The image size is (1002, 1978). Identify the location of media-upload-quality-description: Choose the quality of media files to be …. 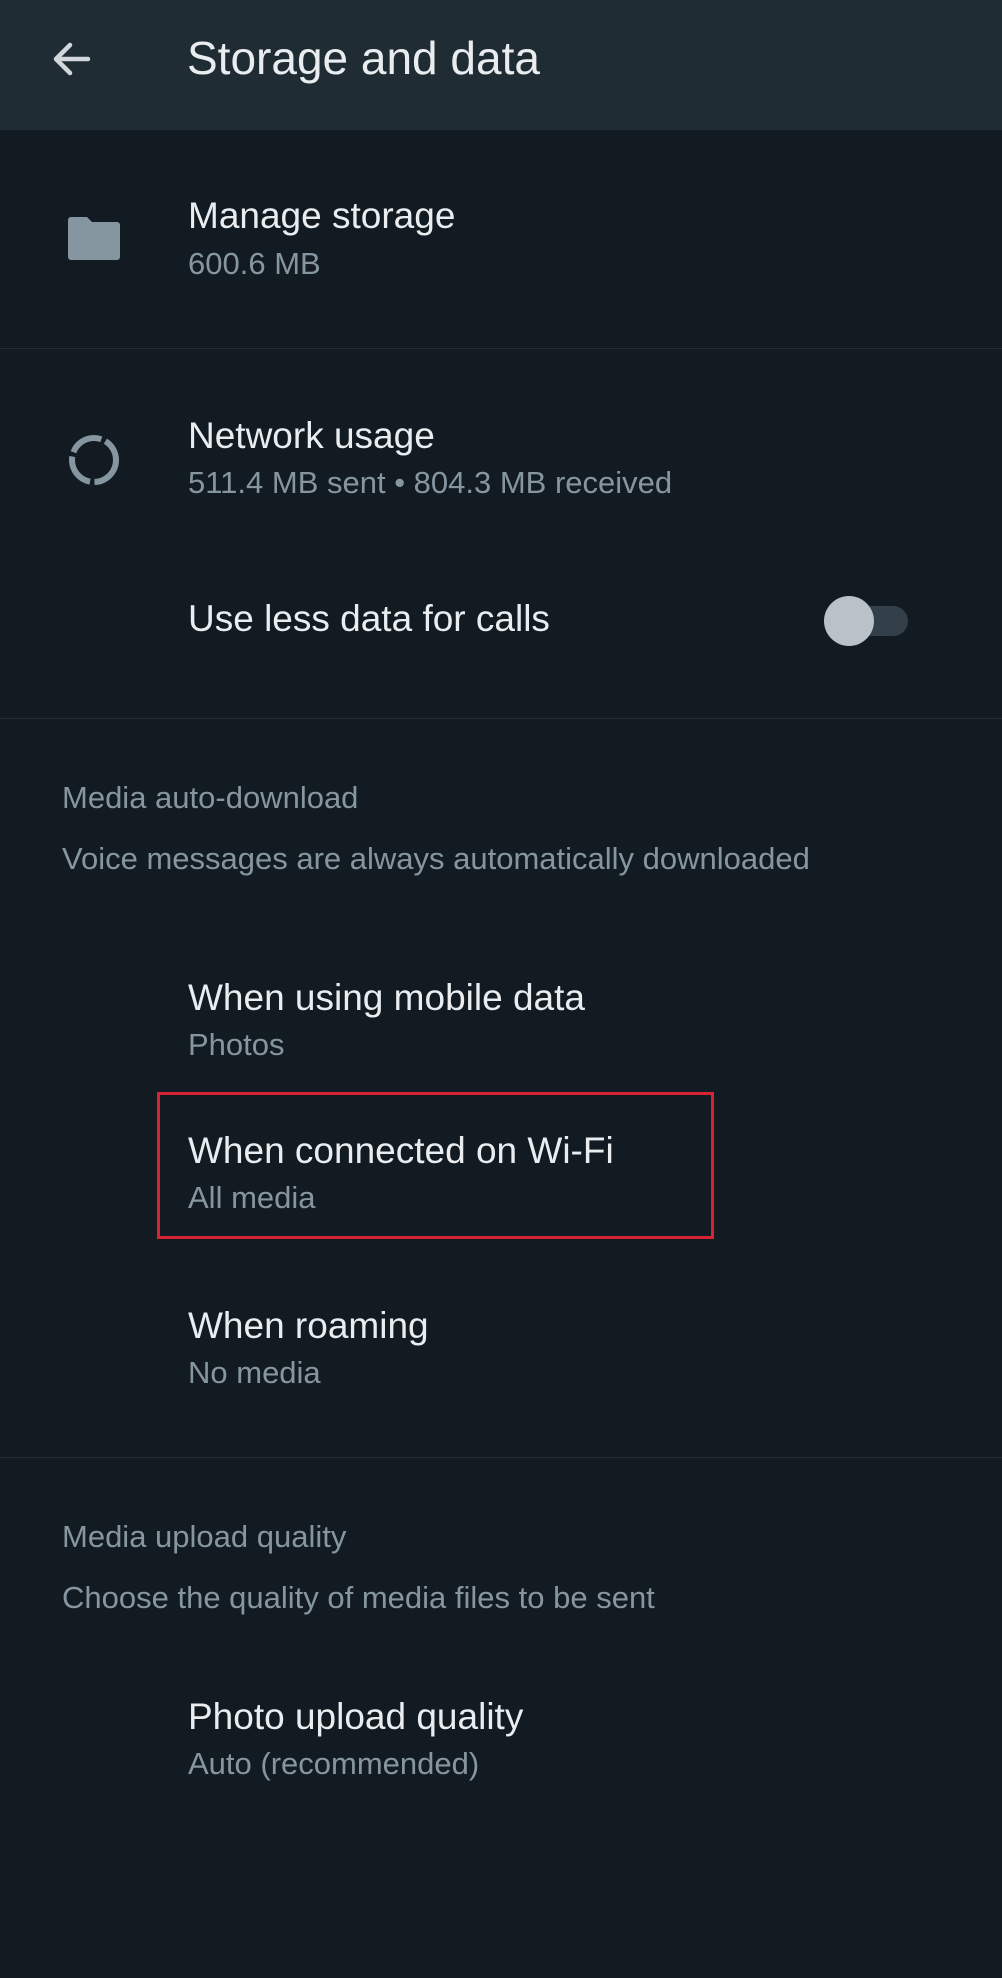
(358, 1597).